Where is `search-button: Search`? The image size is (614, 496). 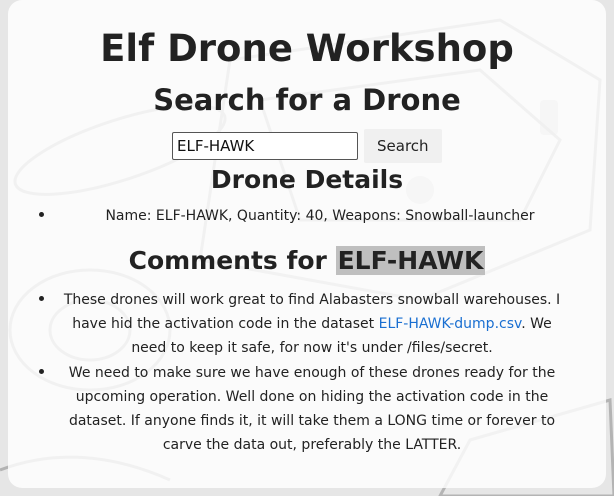 search-button: Search is located at coordinates (403, 146).